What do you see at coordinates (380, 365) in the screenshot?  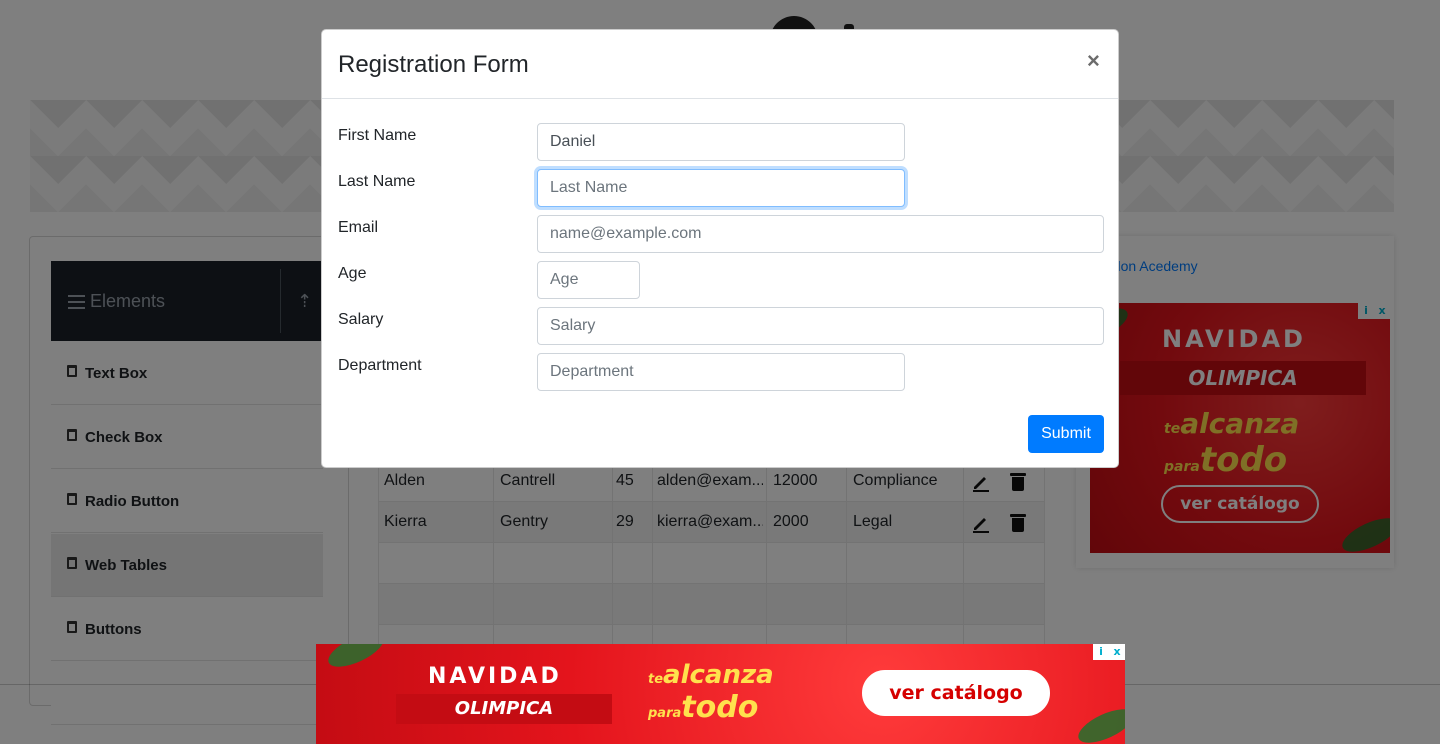 I see `department-label: Department` at bounding box center [380, 365].